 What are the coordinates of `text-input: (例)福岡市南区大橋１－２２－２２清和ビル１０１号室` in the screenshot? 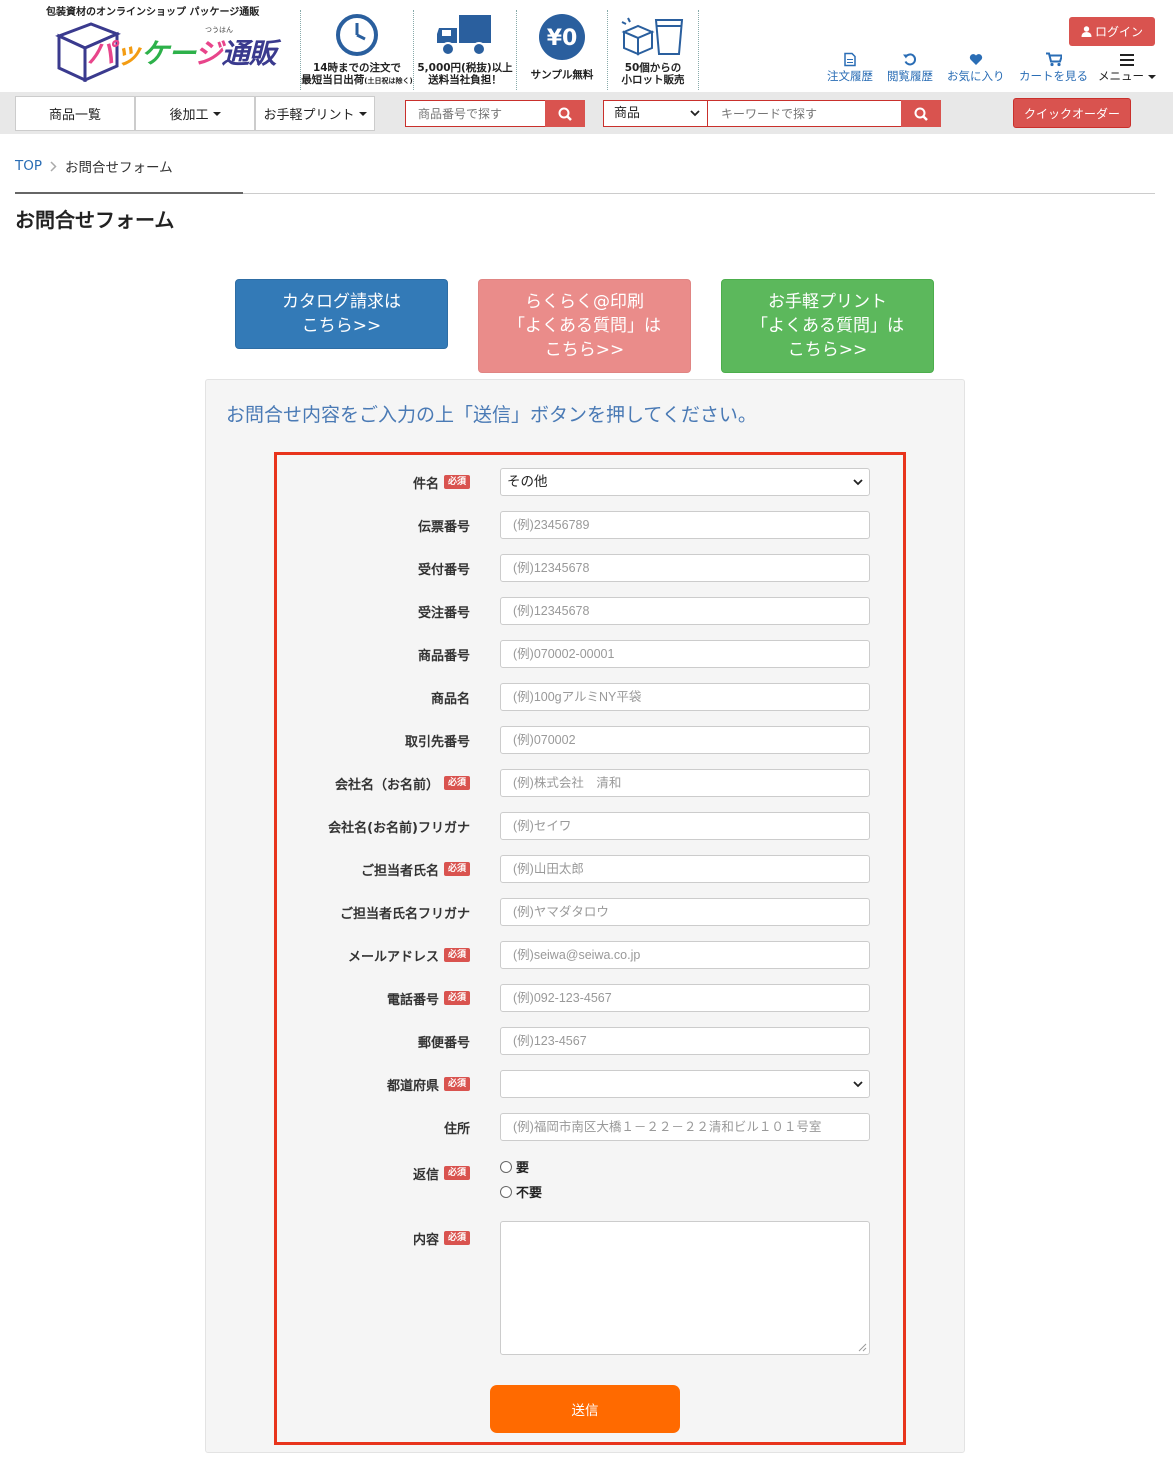 It's located at (685, 1127).